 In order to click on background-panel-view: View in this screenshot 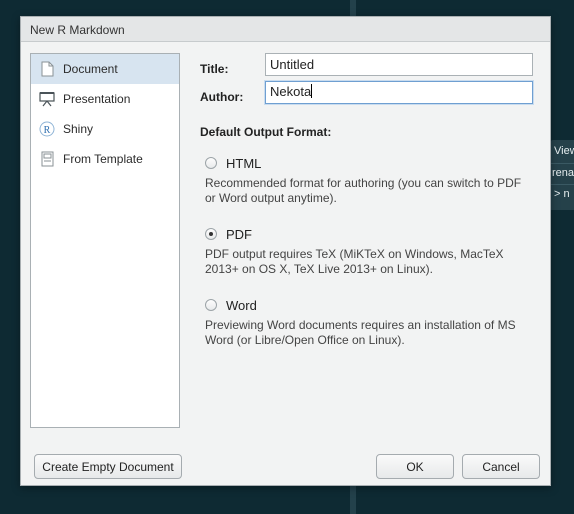, I will do `click(564, 151)`.